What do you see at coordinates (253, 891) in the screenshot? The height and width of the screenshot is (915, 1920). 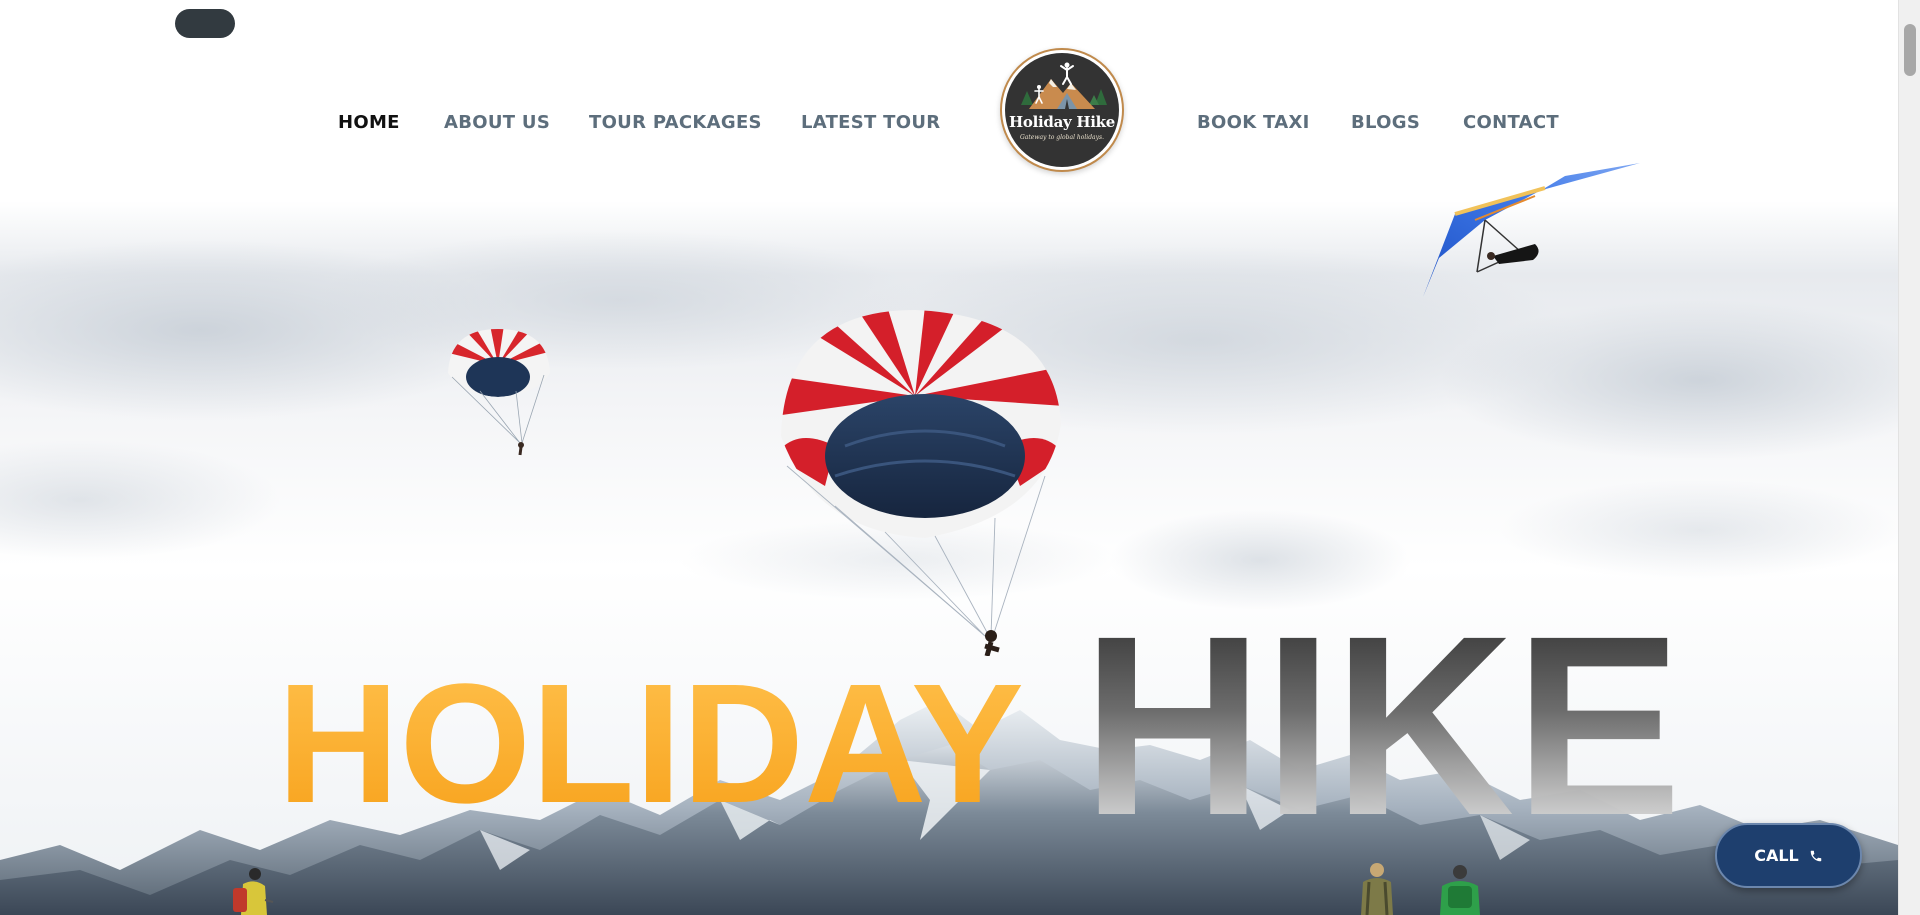 I see `hiker-left-icon` at bounding box center [253, 891].